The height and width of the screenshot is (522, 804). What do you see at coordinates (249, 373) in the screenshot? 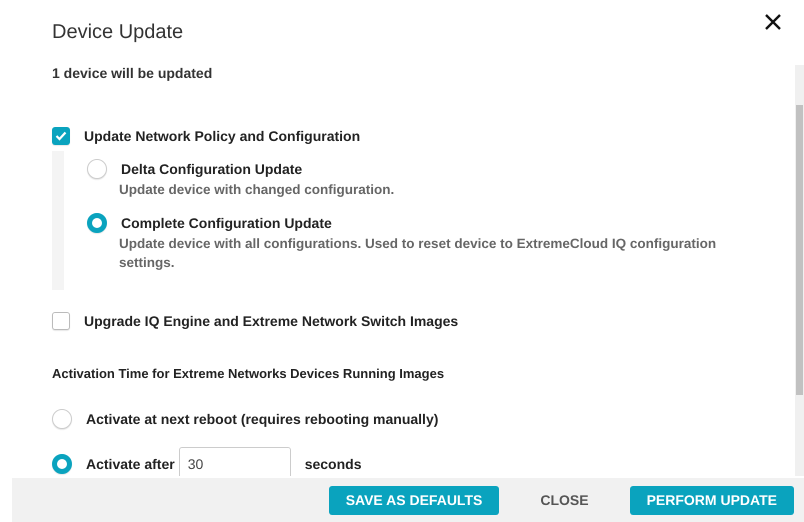
I see `section-heading: Activation Time for Extreme Networks Devices Running Images` at bounding box center [249, 373].